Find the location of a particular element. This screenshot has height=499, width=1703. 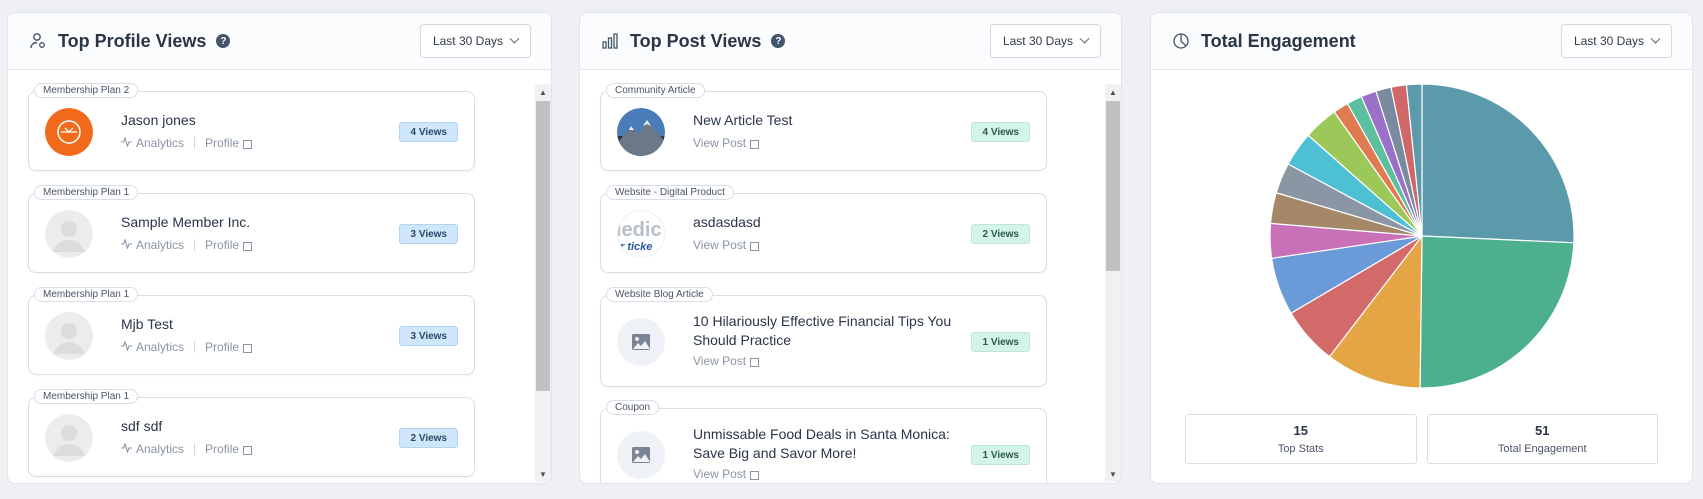

panel-header: Total Engagement Last 30 Days is located at coordinates (1421, 41).